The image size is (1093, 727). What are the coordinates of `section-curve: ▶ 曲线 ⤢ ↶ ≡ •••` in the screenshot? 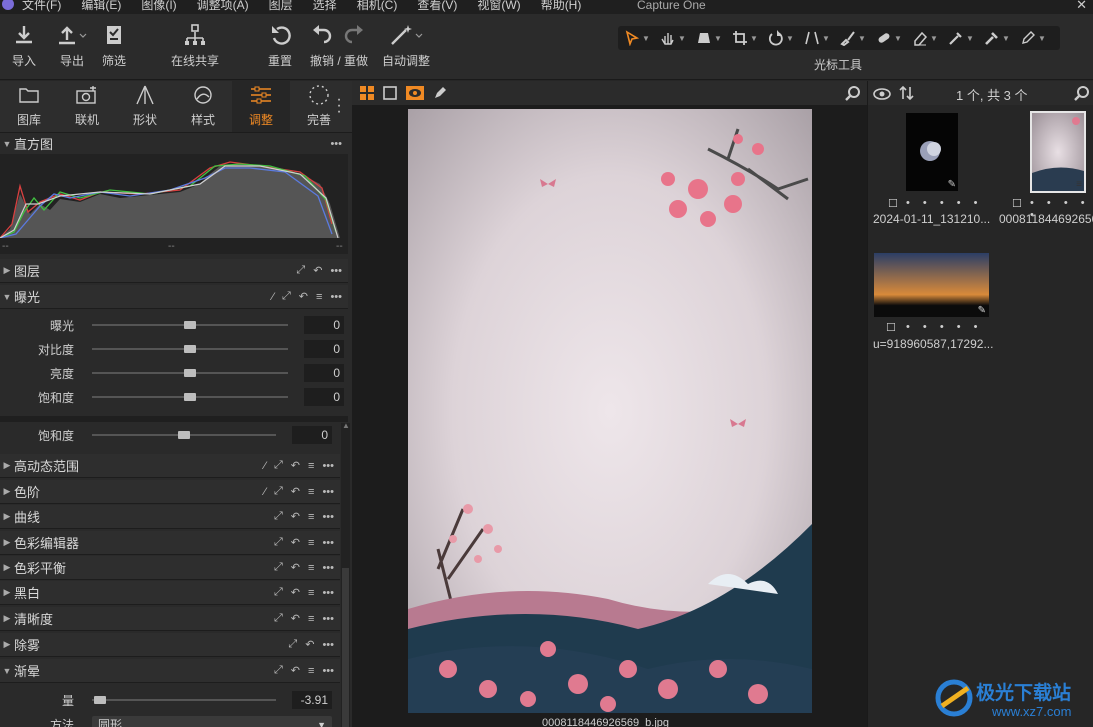 It's located at (170, 517).